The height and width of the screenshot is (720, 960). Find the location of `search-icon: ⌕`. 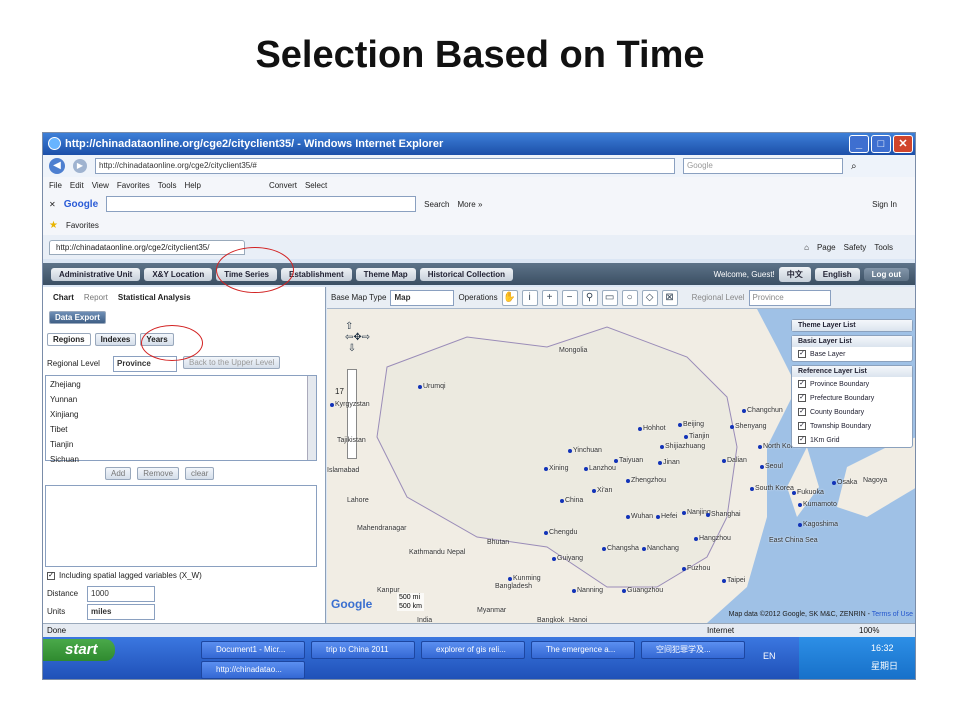

search-icon: ⌕ is located at coordinates (854, 166).